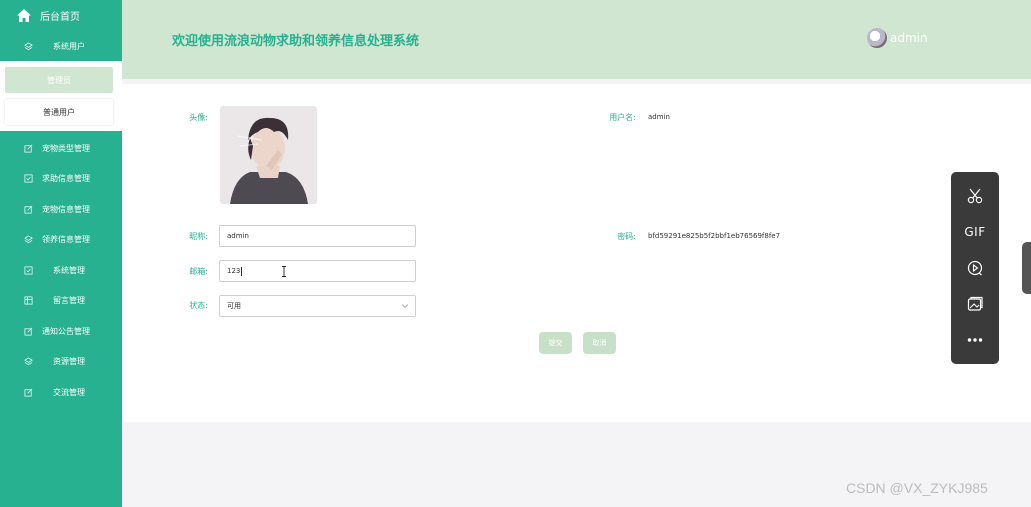 The width and height of the screenshot is (1031, 507). I want to click on sidebar-item-label: 系统管理, so click(69, 270).